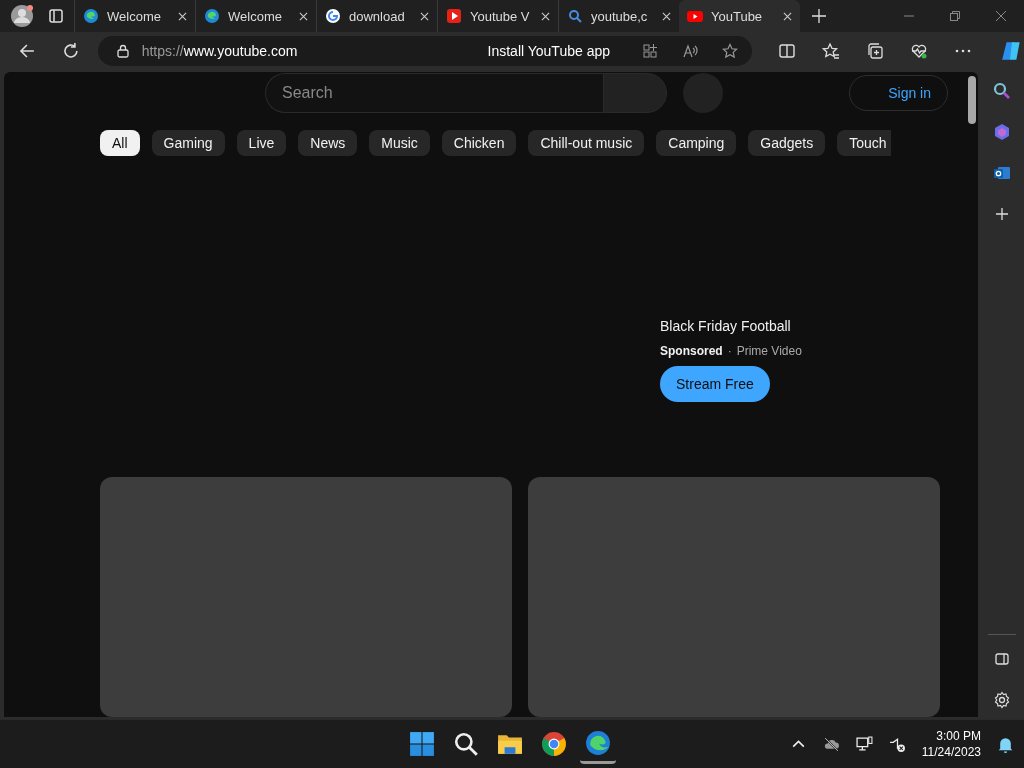 Image resolution: width=1024 pixels, height=768 pixels. What do you see at coordinates (787, 51) in the screenshot?
I see `split-screen-icon` at bounding box center [787, 51].